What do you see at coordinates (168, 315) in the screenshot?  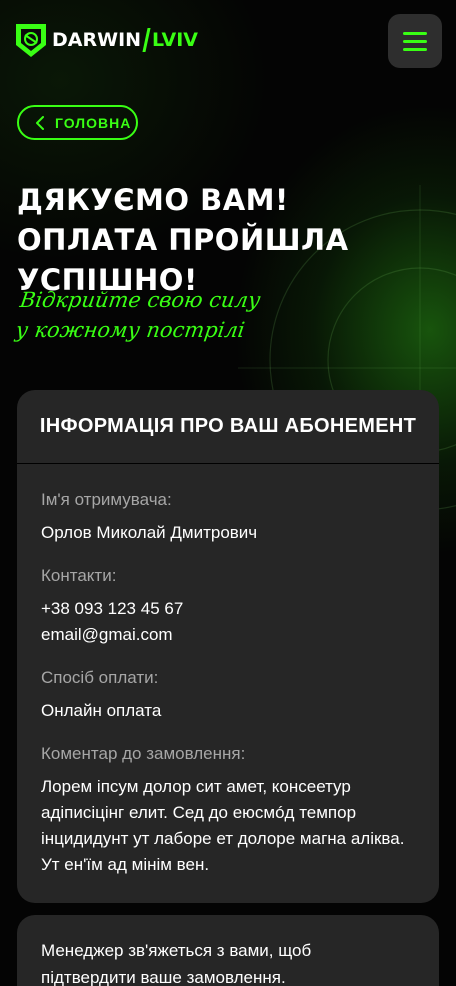 I see `slogan: Відкрийте свою силу у кожному пострілі` at bounding box center [168, 315].